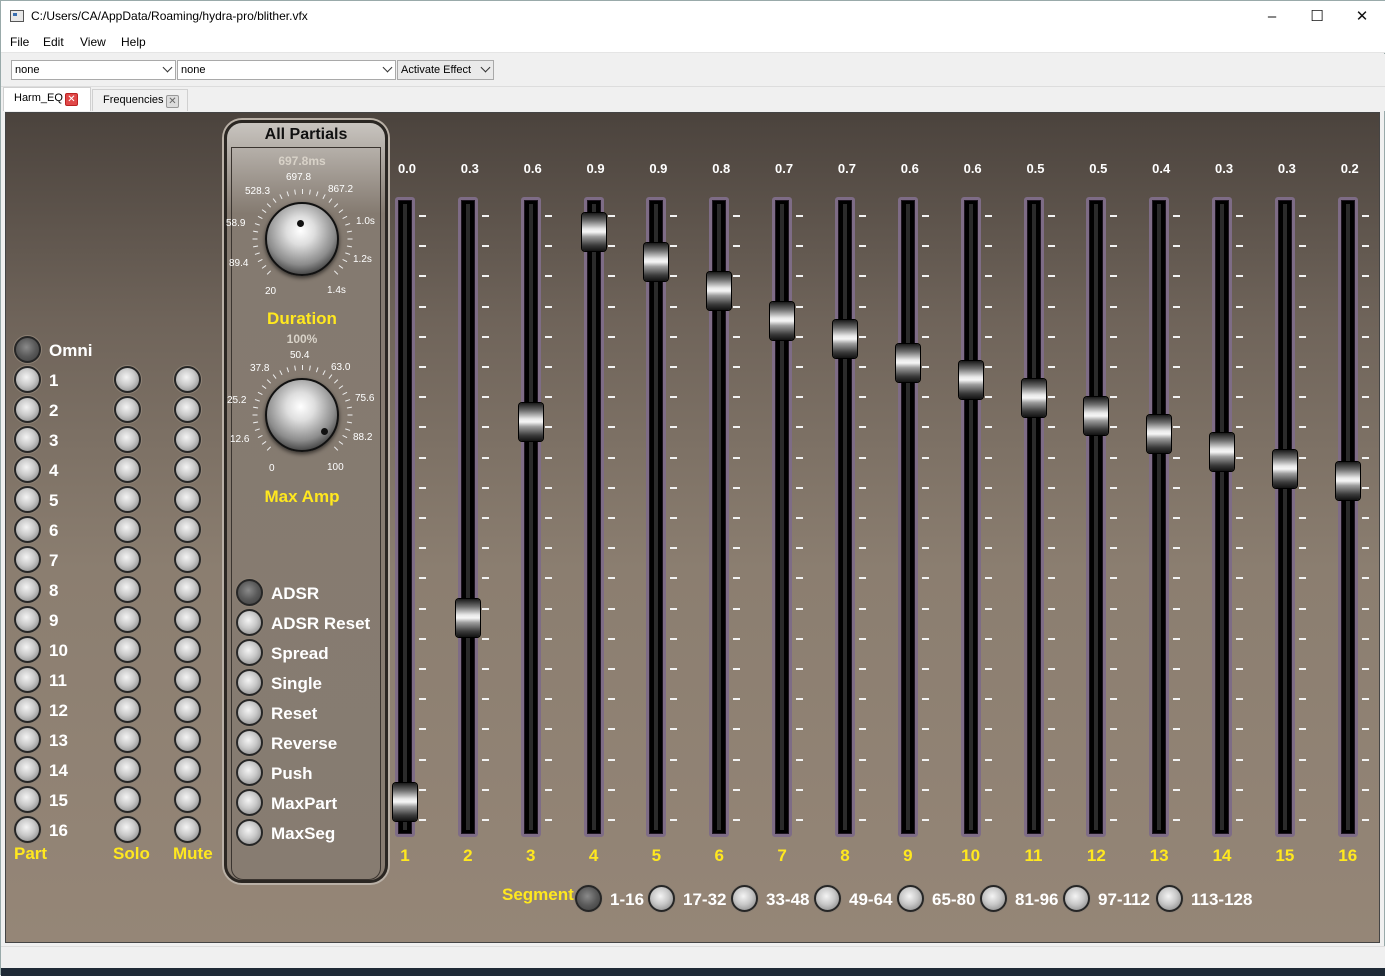  What do you see at coordinates (302, 239) in the screenshot?
I see `duration-knob` at bounding box center [302, 239].